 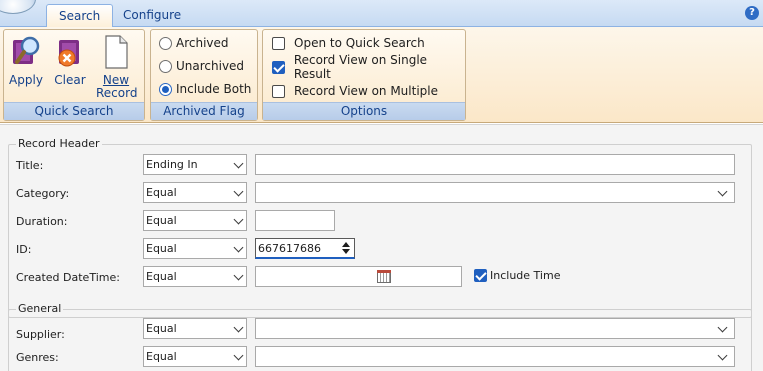 What do you see at coordinates (366, 91) in the screenshot?
I see `option-label: Record View on Multiple` at bounding box center [366, 91].